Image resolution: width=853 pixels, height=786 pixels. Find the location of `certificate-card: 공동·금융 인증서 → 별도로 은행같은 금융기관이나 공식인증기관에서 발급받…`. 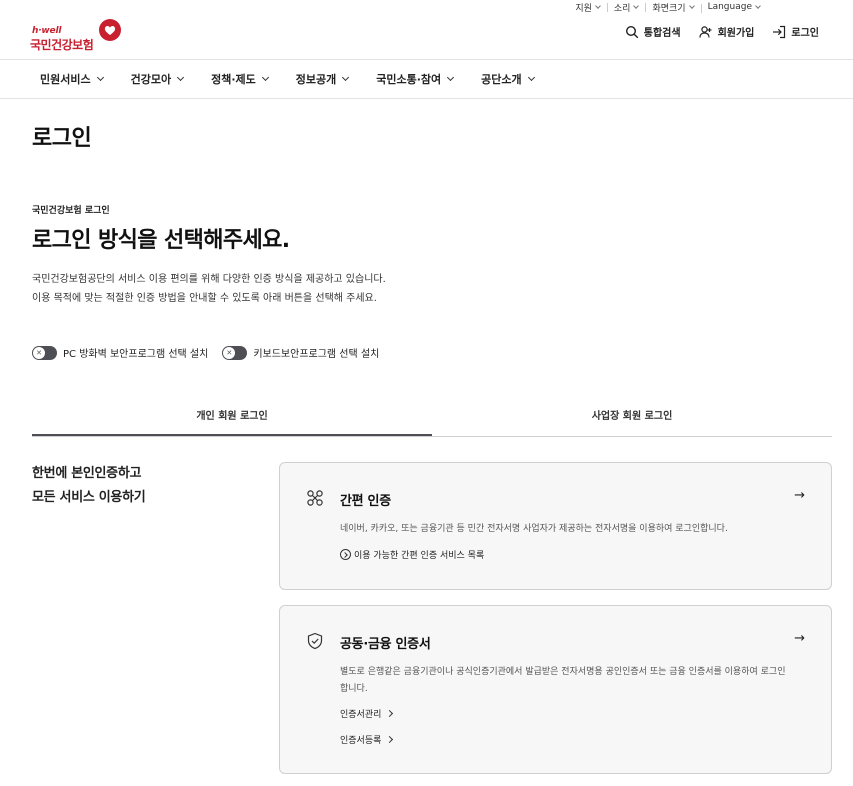

certificate-card: 공동·금융 인증서 → 별도로 은행같은 금융기관이나 공식인증기관에서 발급받… is located at coordinates (555, 689).